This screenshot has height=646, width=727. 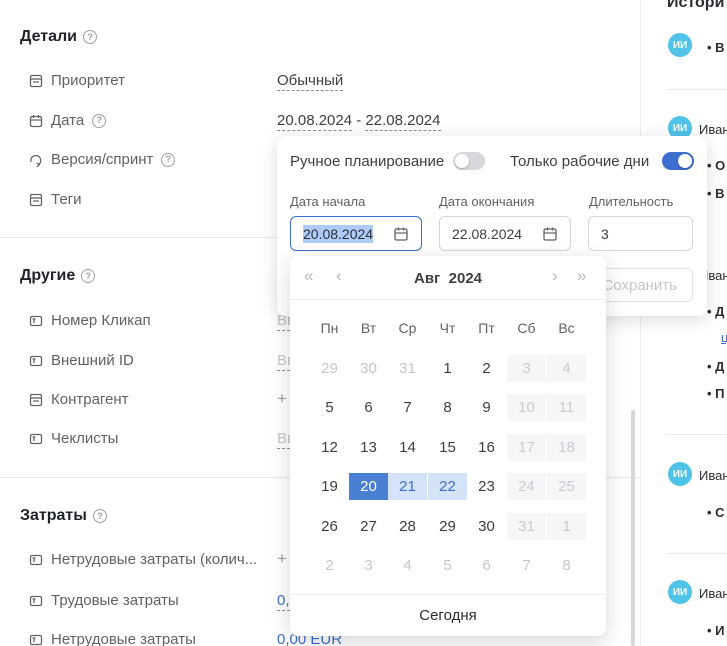 I want to click on field-counterparty: Контрагент, so click(x=78, y=399).